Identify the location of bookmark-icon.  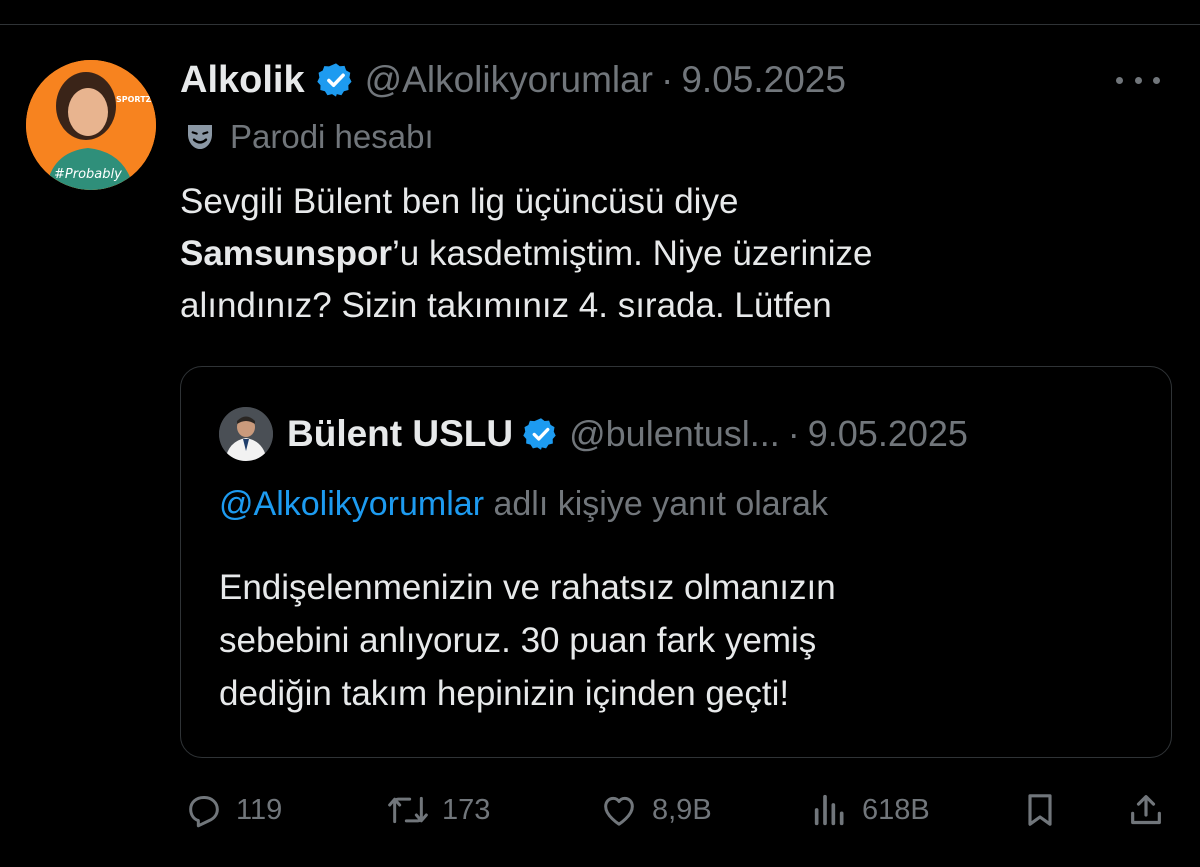
(1040, 810).